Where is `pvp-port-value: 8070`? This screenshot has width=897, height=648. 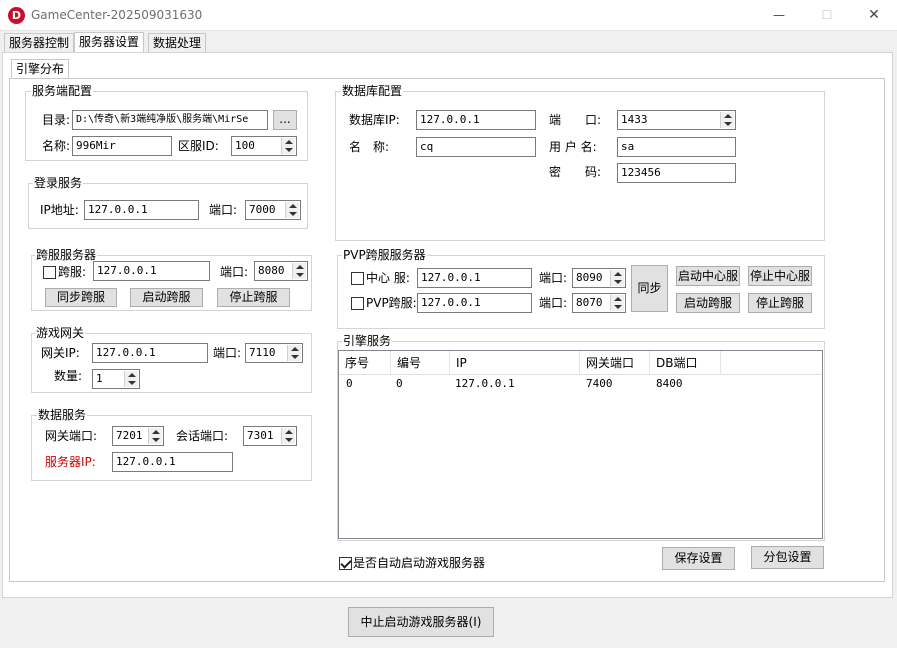 pvp-port-value: 8070 is located at coordinates (589, 302).